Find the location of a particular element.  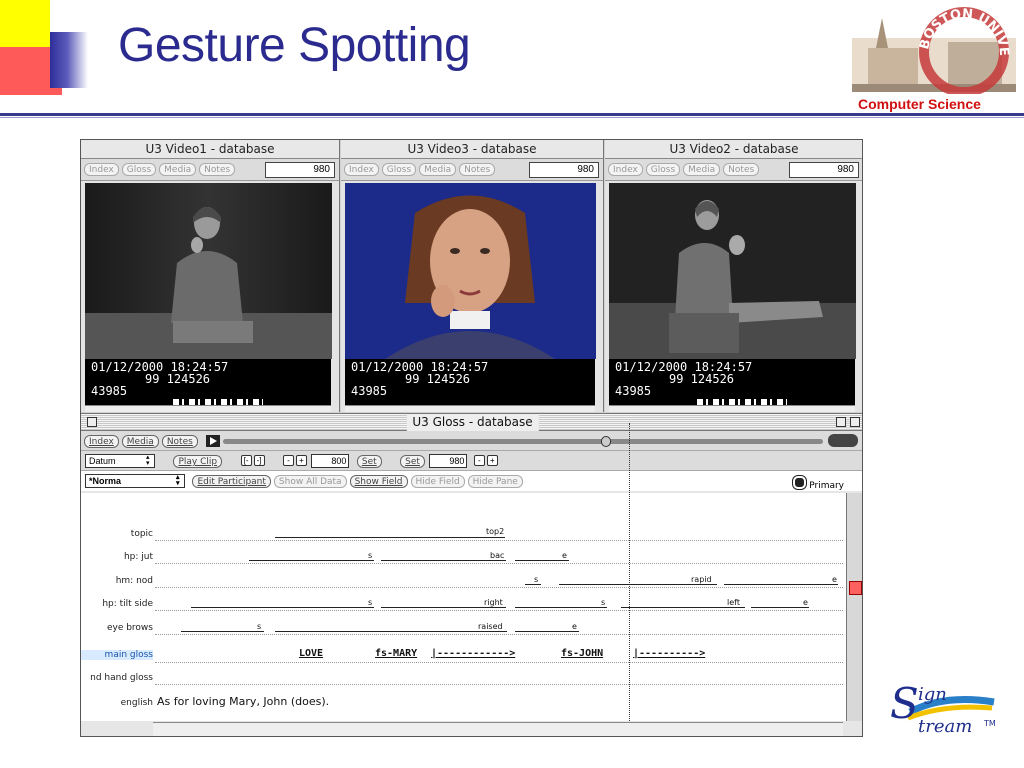

tier-label-hp-tilt-side: hp: tilt side is located at coordinates (127, 604).